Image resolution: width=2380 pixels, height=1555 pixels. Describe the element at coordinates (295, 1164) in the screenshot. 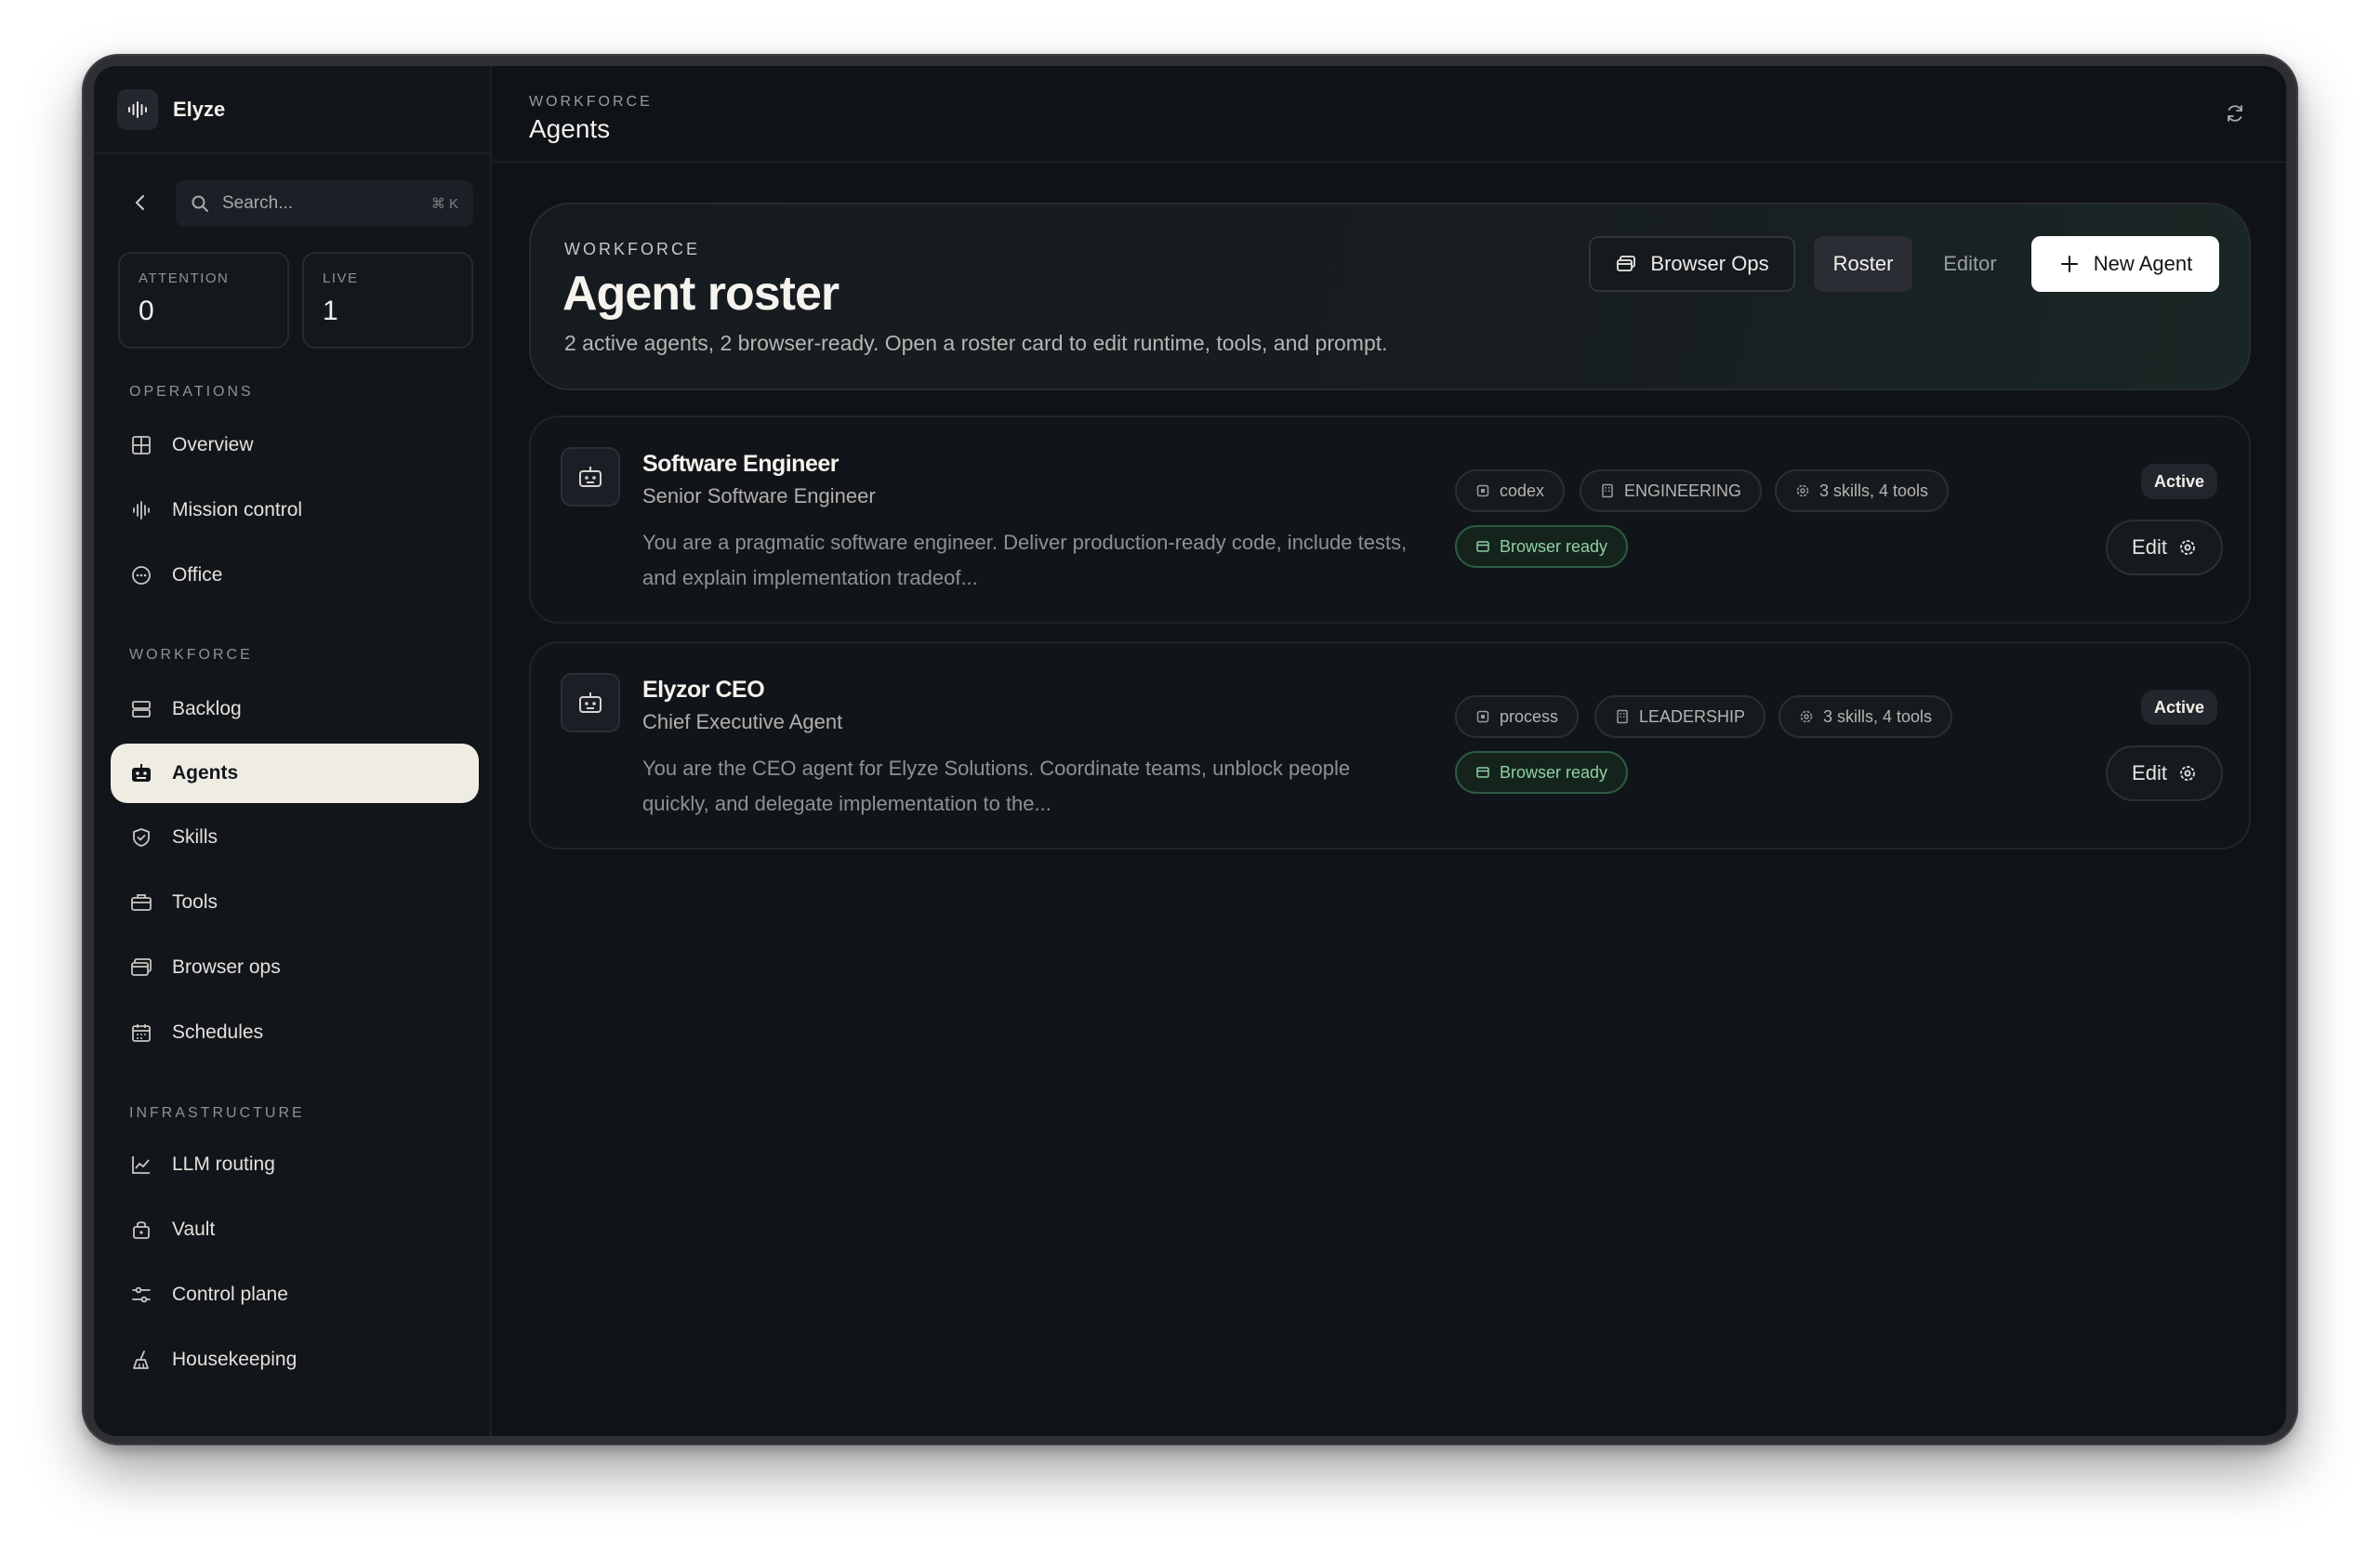

I see `sidebar-item-llm-routing: LLM routing` at that location.